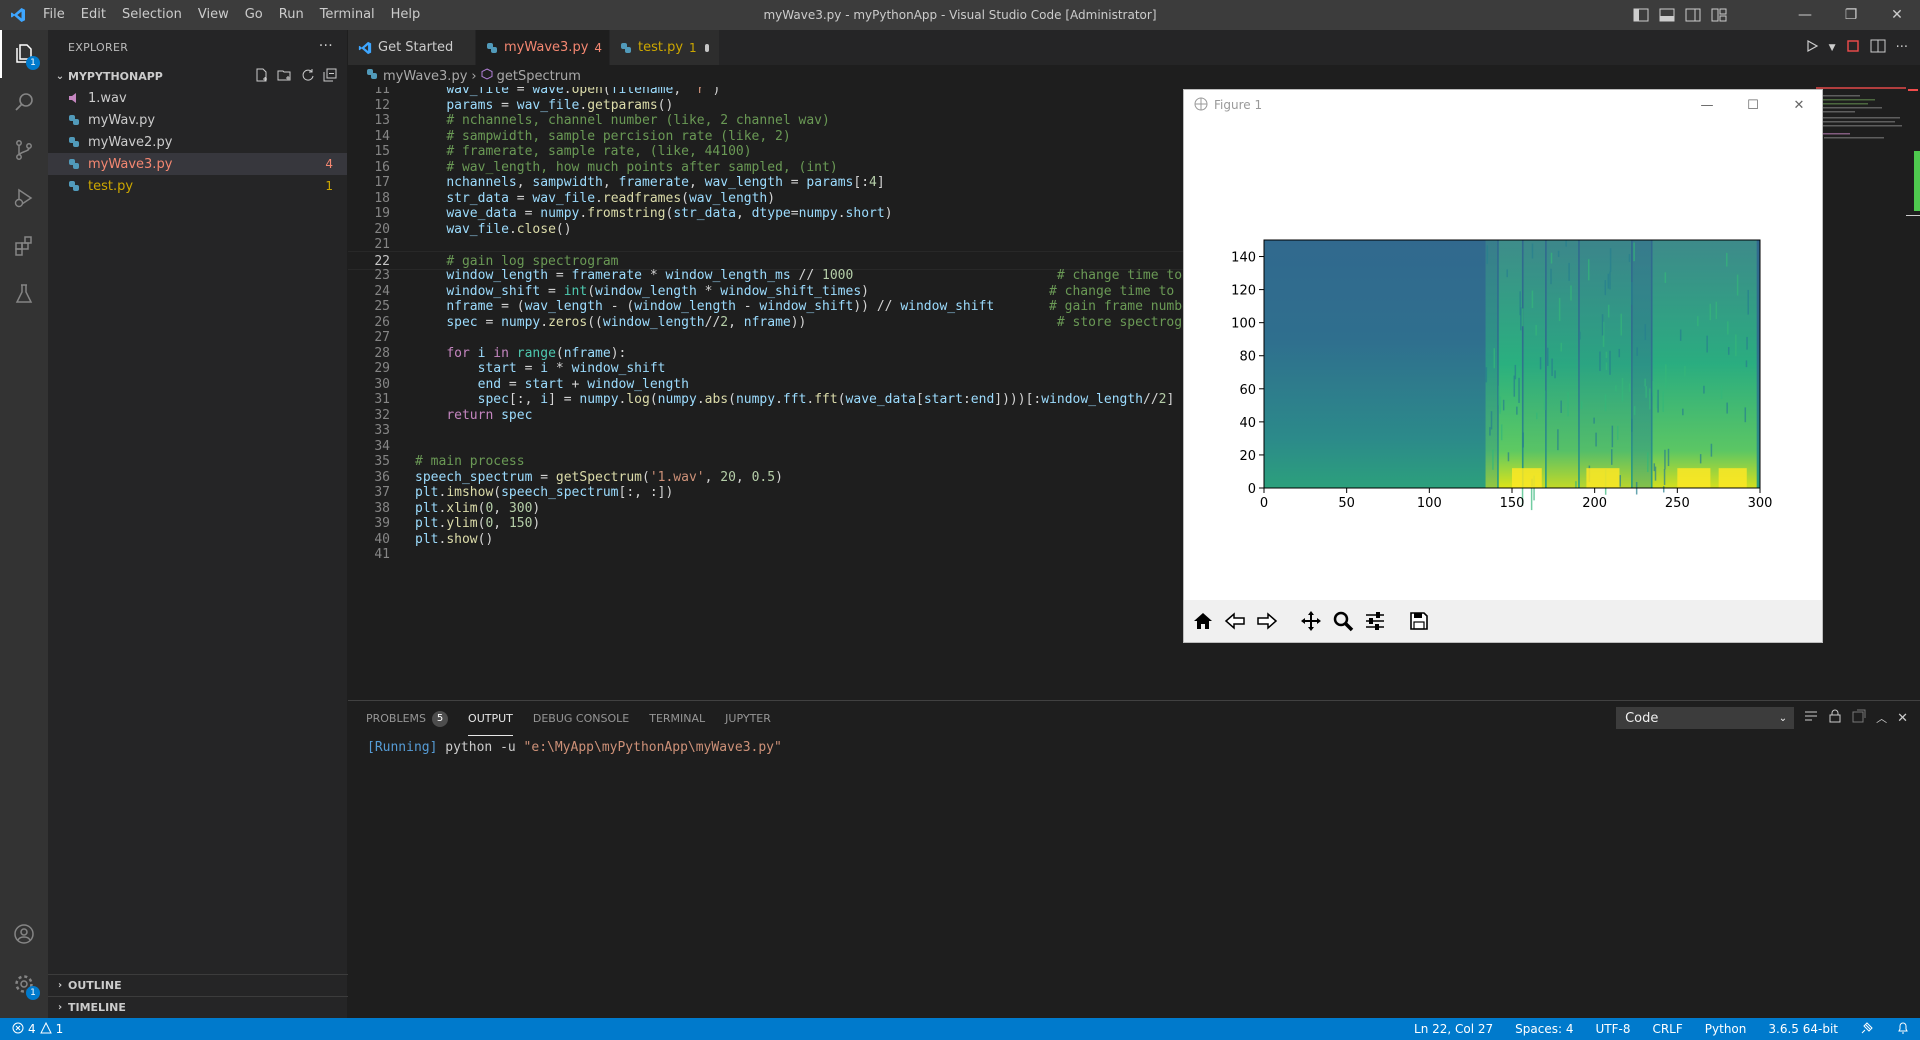  What do you see at coordinates (1267, 621) in the screenshot?
I see `forward-arrow-icon` at bounding box center [1267, 621].